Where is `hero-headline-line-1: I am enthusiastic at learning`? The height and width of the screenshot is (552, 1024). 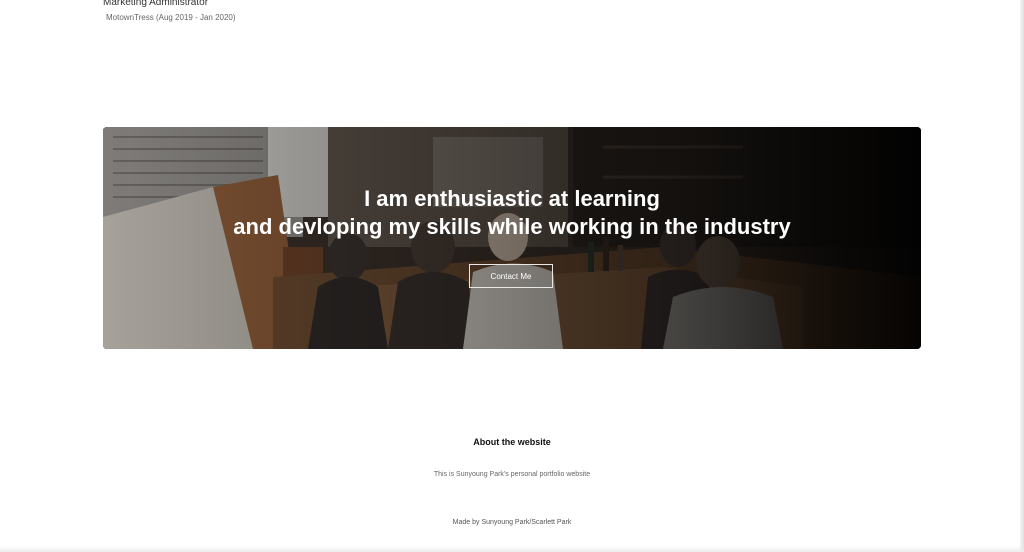 hero-headline-line-1: I am enthusiastic at learning is located at coordinates (512, 198).